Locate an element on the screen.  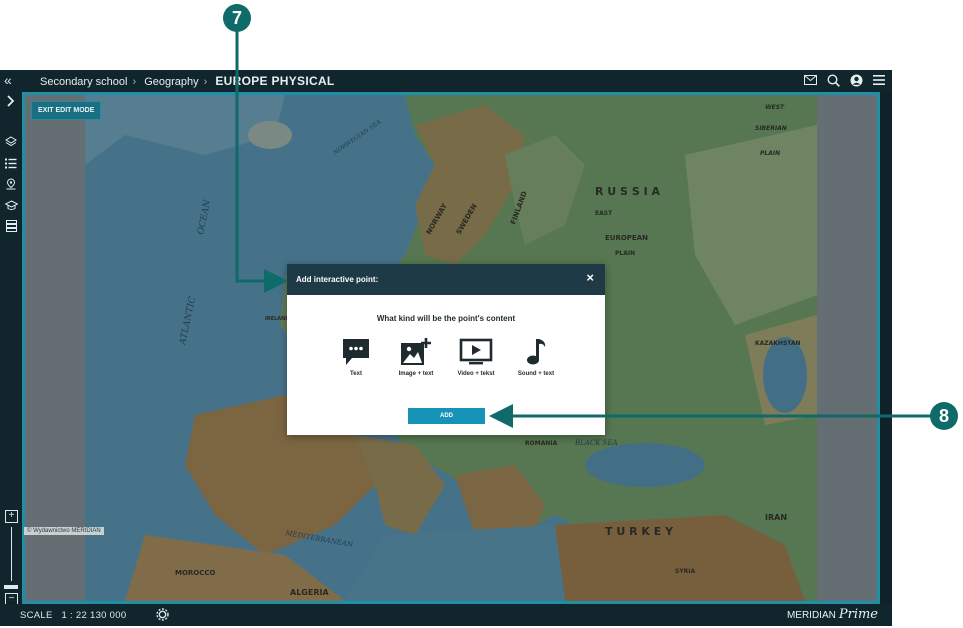
meridian-prime-logo: MERIDIAN Prime is located at coordinates (832, 614).